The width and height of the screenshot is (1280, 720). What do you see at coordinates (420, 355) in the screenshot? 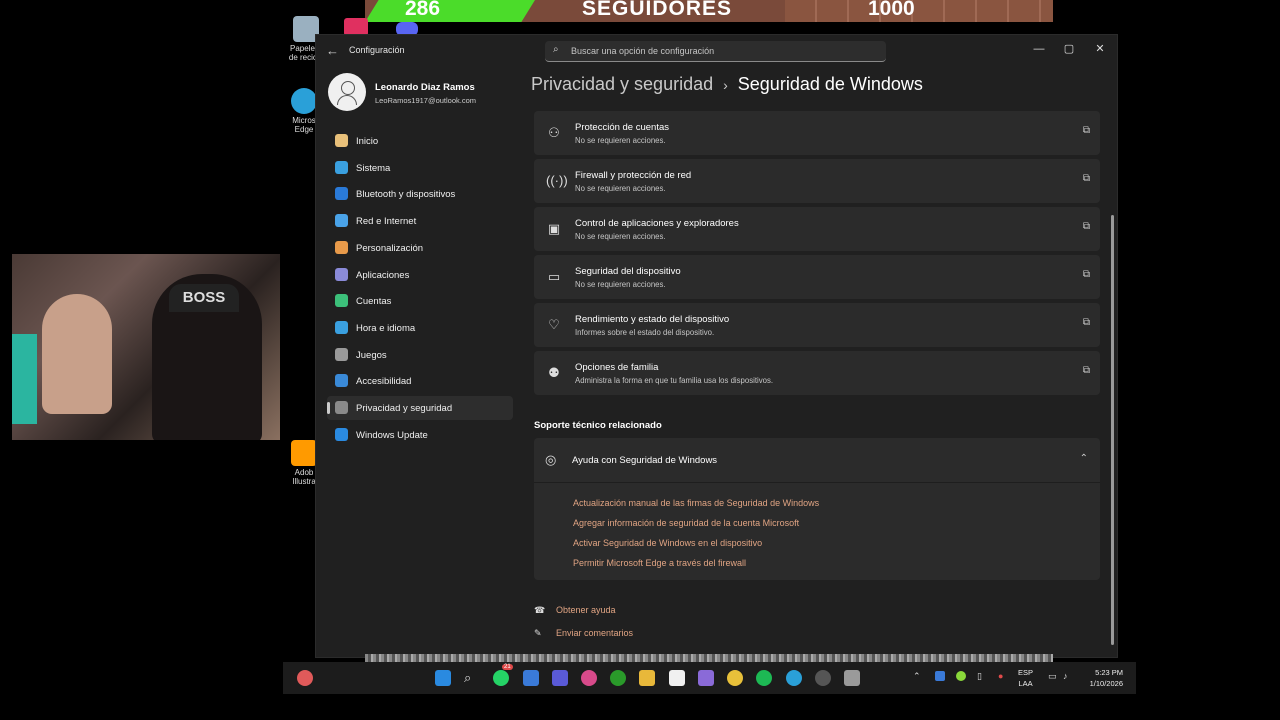
I see `sidebar-item: Juegos` at bounding box center [420, 355].